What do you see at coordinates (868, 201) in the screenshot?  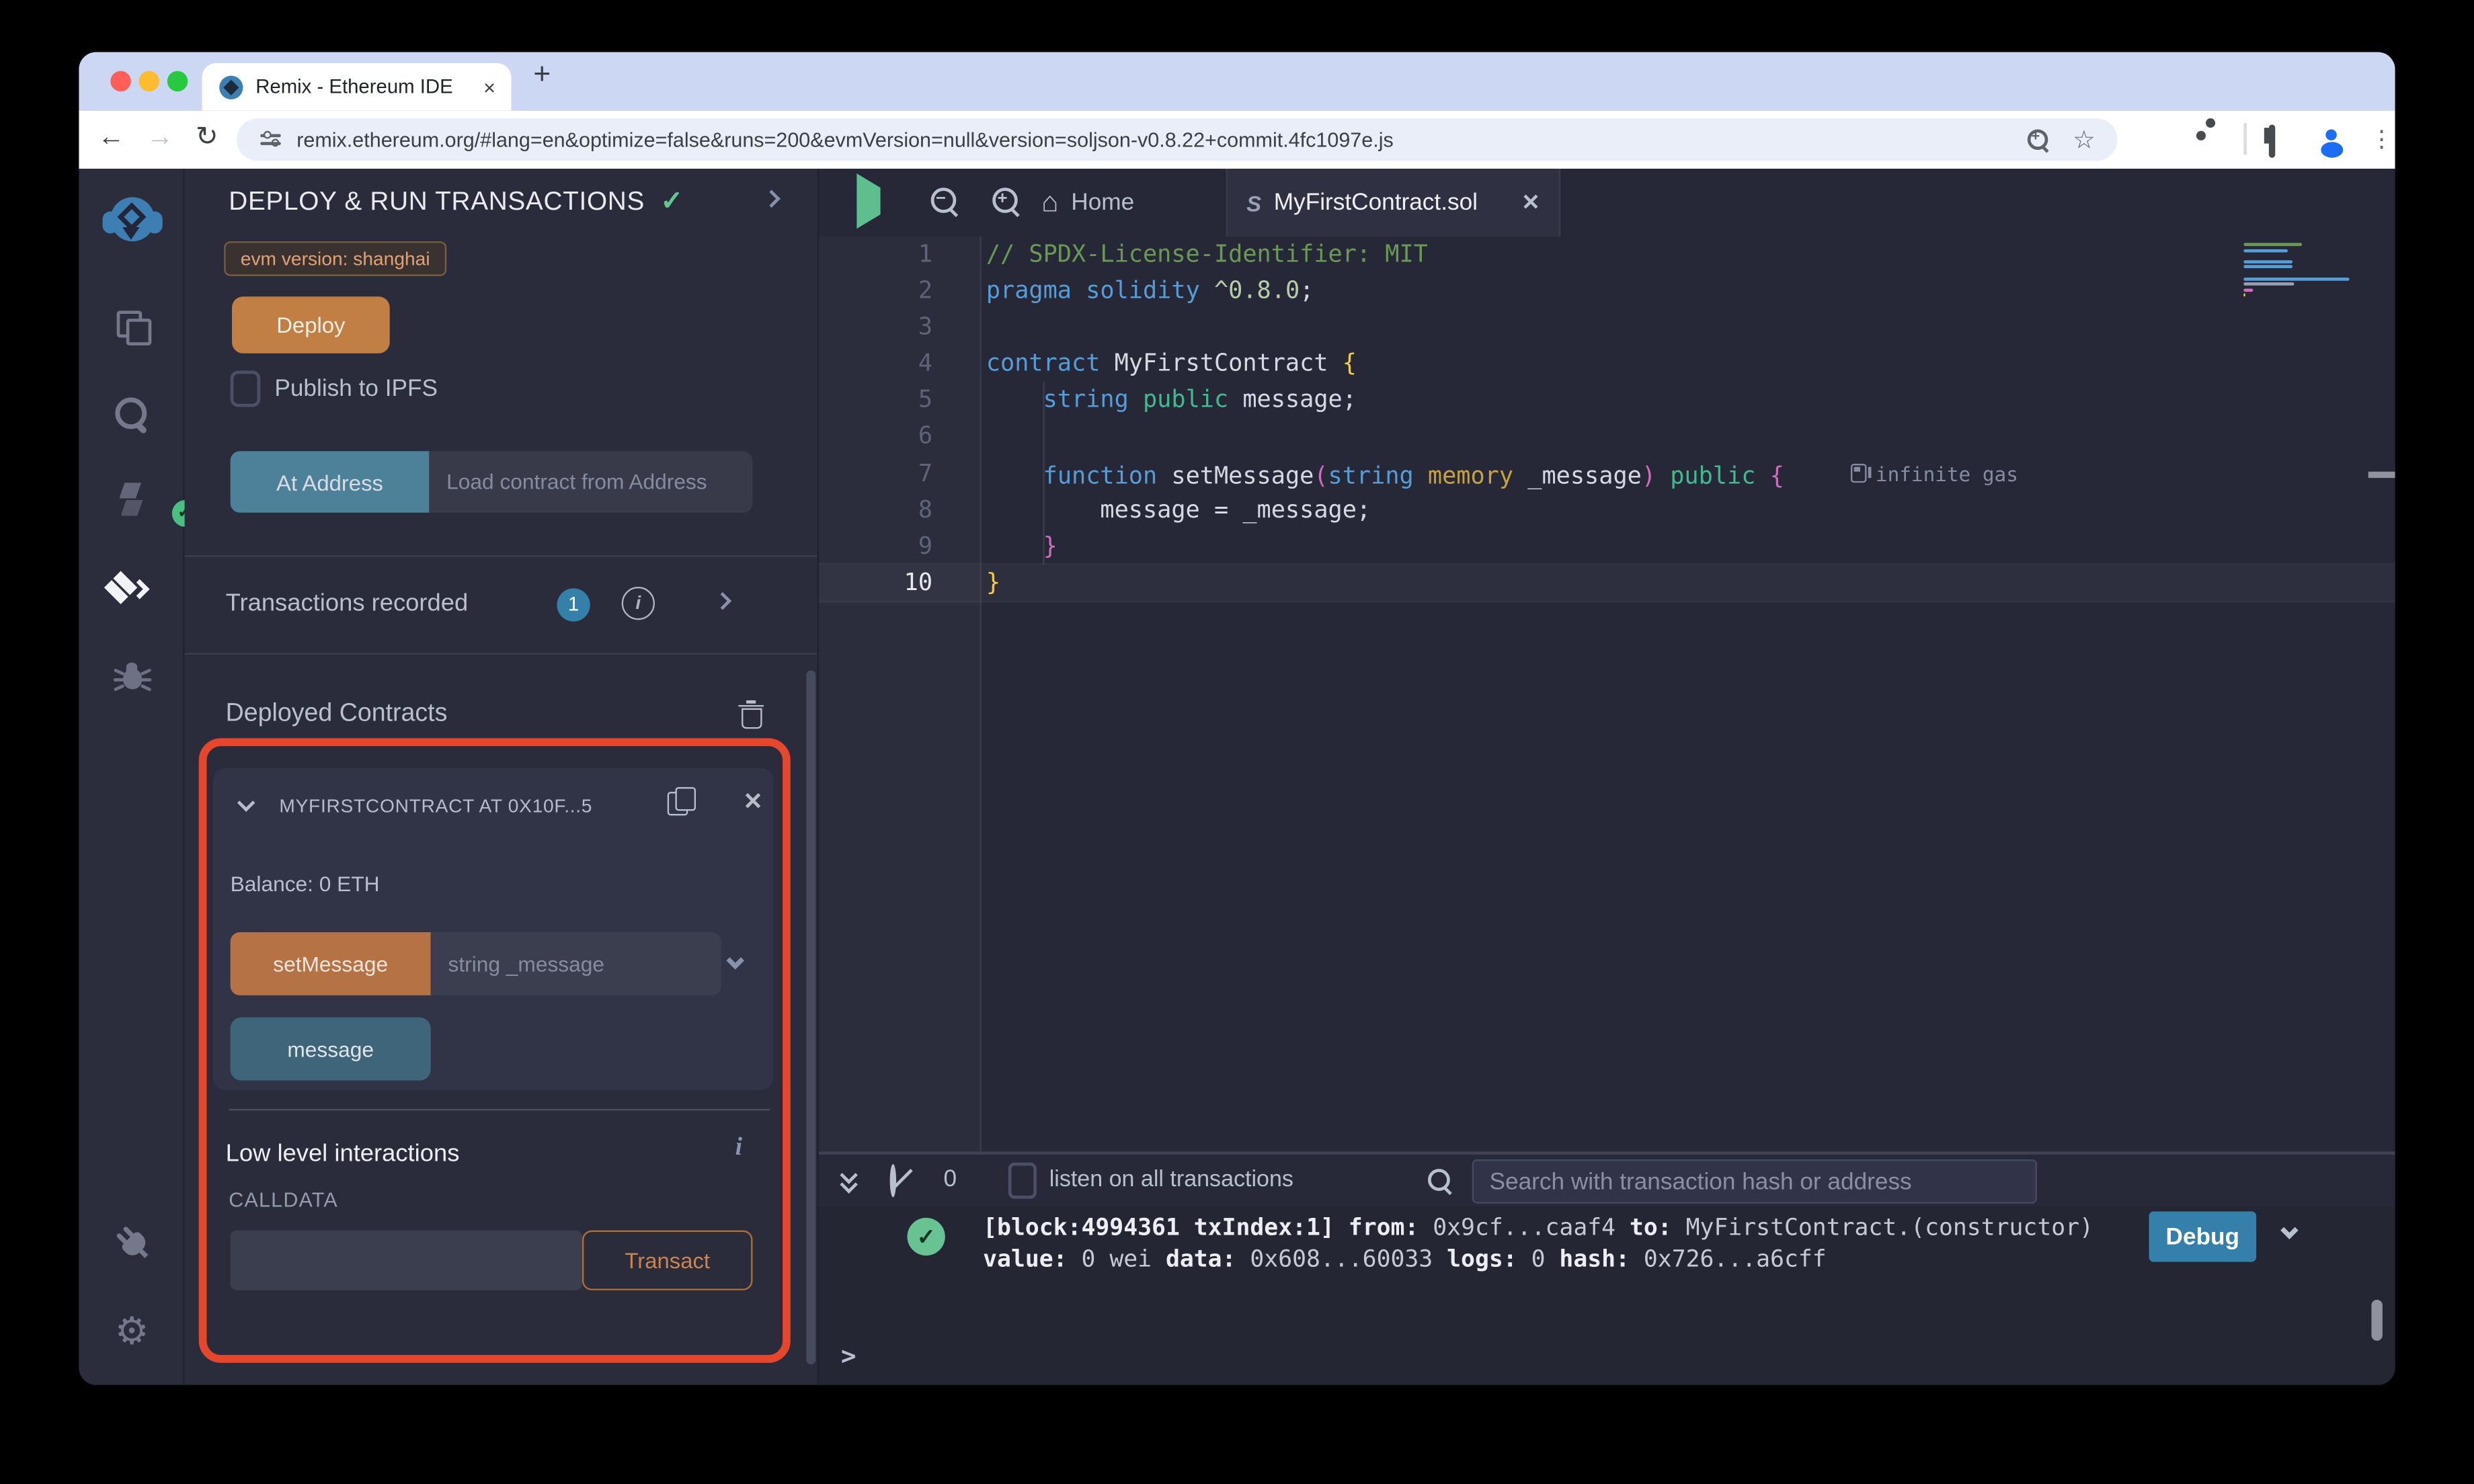 I see `run-script-play-icon` at bounding box center [868, 201].